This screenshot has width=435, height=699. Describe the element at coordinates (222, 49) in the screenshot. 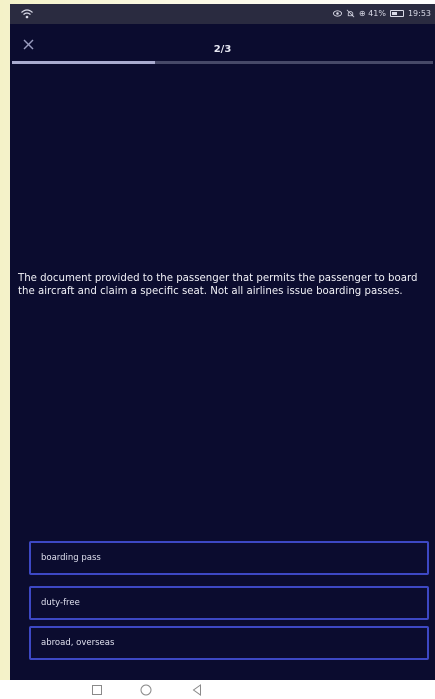

I see `question-counter: 2/3` at that location.